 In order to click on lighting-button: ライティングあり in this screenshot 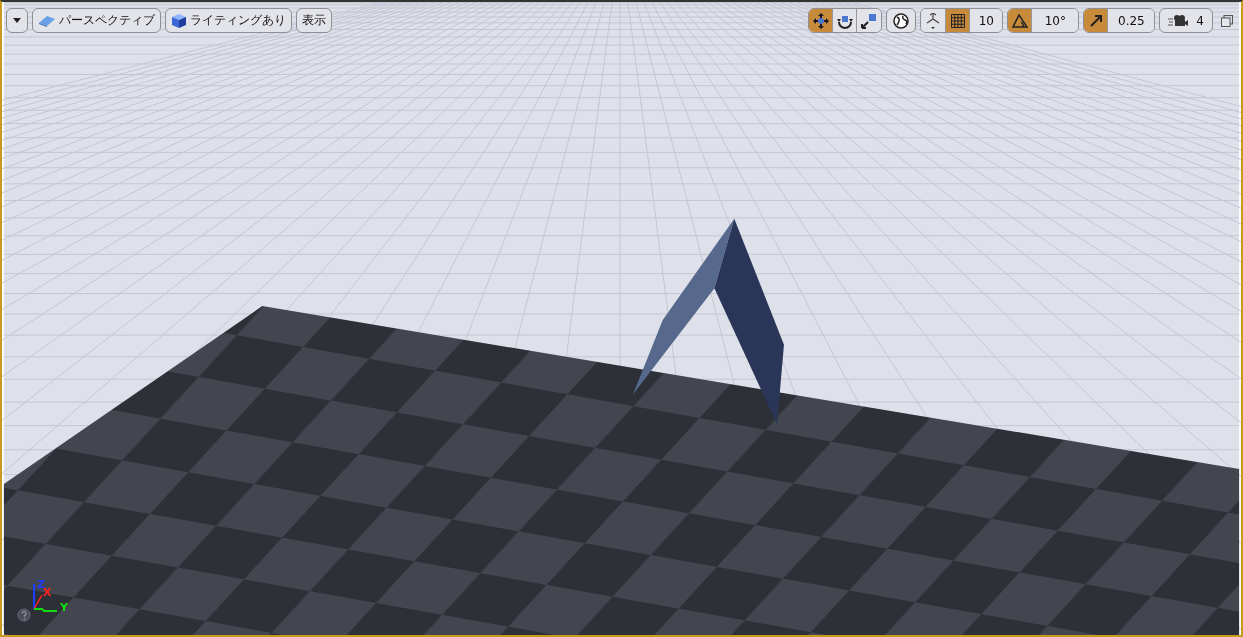, I will do `click(228, 20)`.